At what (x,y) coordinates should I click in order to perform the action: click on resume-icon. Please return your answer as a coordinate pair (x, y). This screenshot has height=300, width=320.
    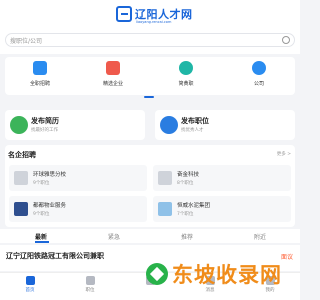
    Looking at the image, I should click on (19, 125).